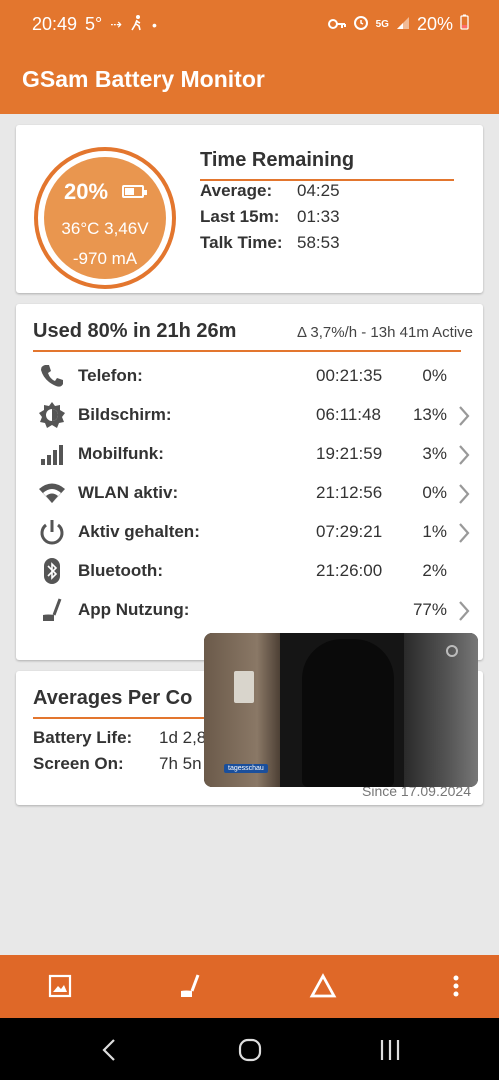  I want to click on app-title: GSam Battery Monitor, so click(143, 79).